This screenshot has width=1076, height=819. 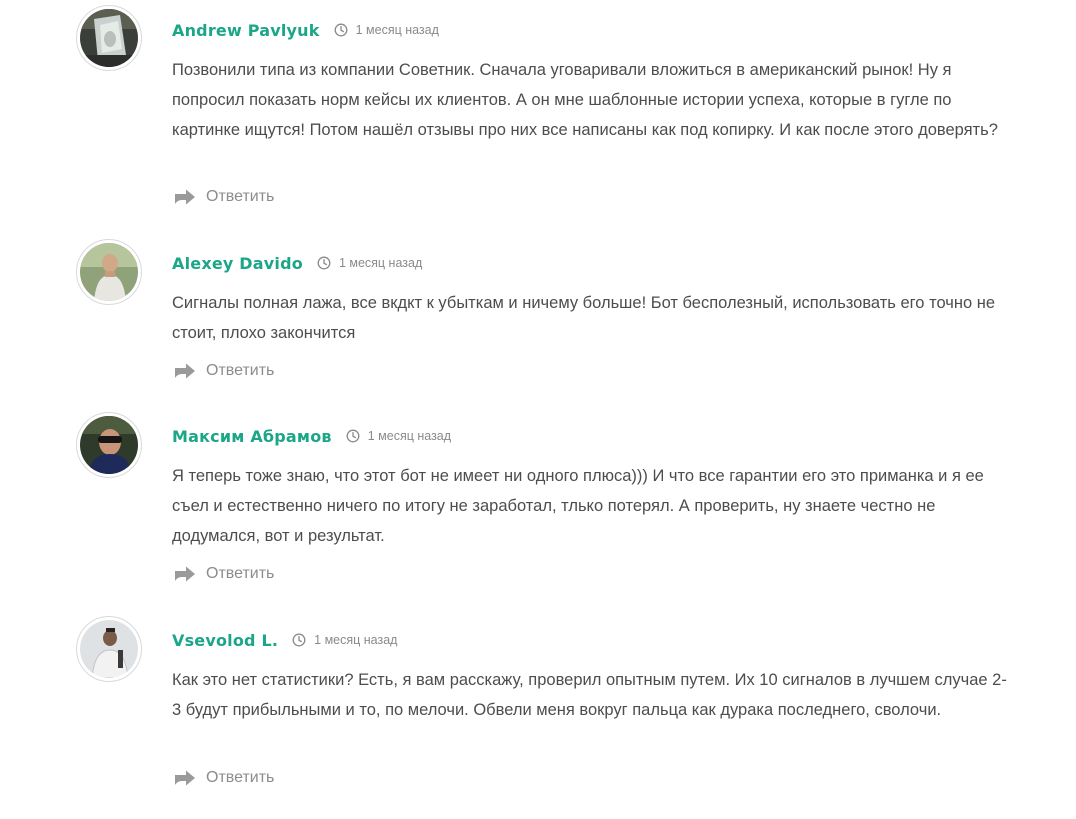 I want to click on comment-author: Alexey Davido, so click(x=237, y=263).